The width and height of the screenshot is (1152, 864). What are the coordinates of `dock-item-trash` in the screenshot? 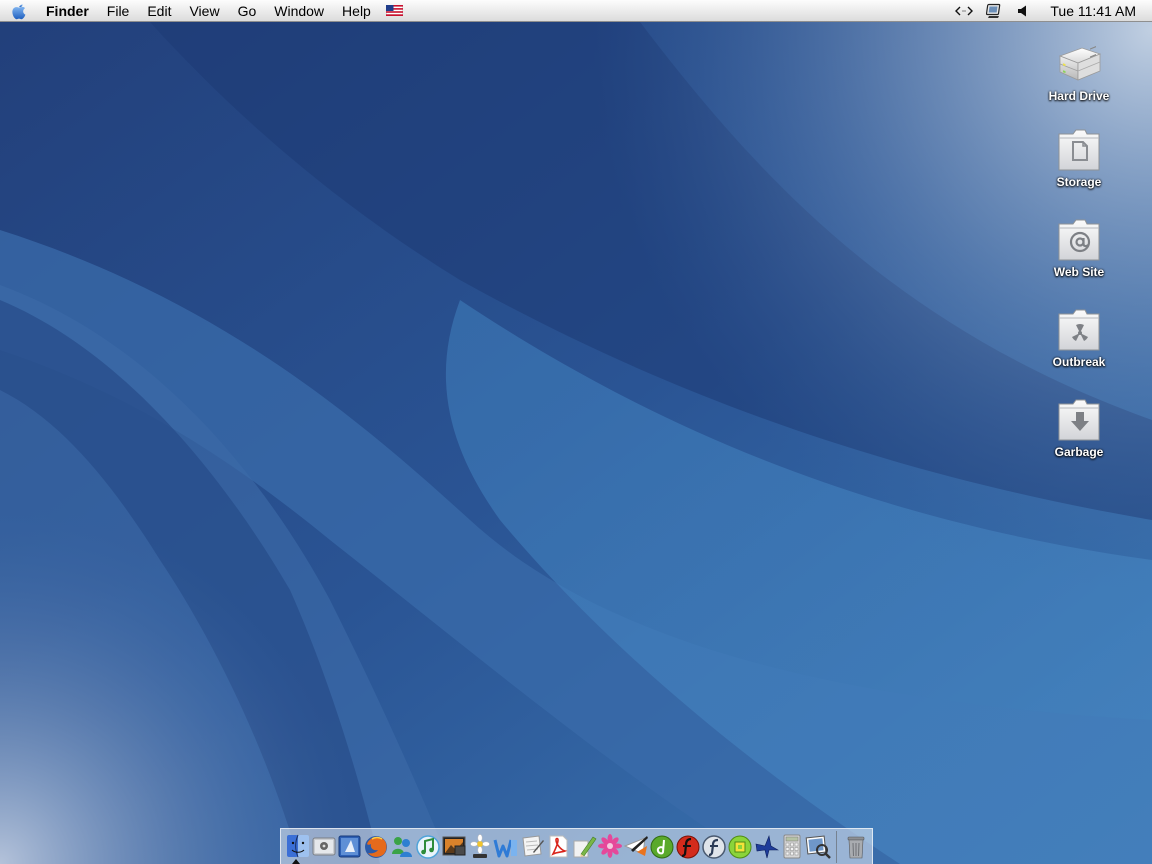 It's located at (856, 846).